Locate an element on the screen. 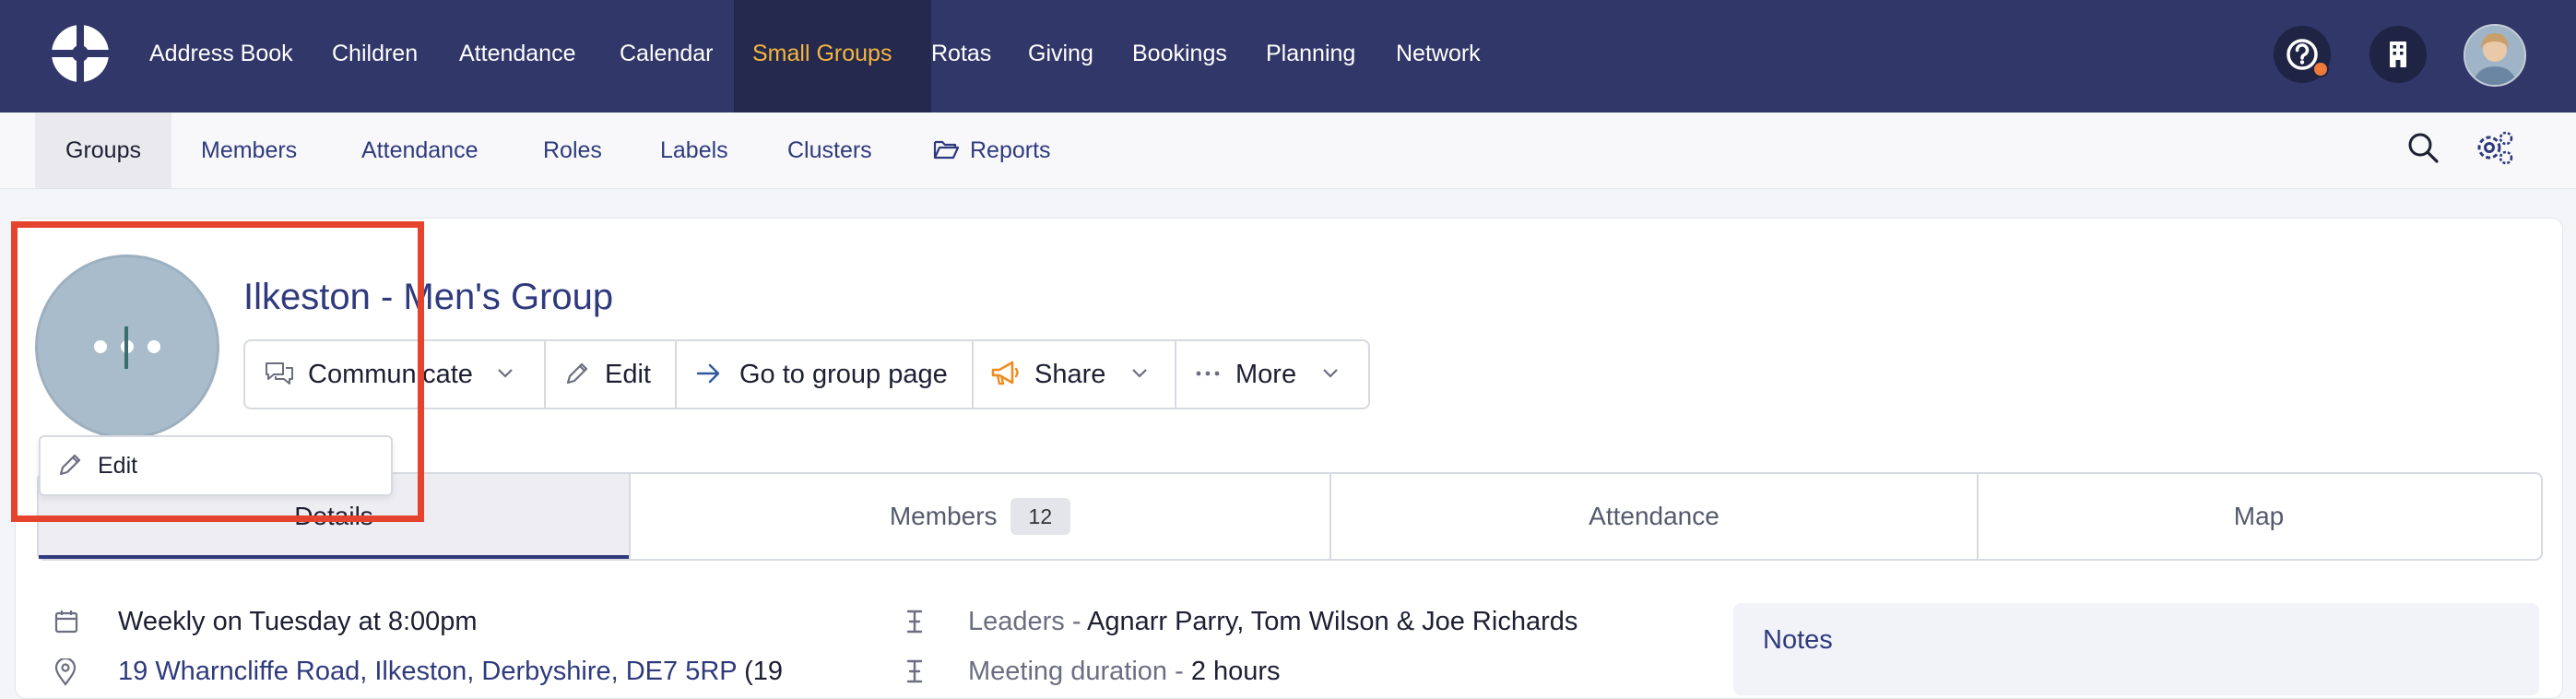  share-label: Share is located at coordinates (1070, 374).